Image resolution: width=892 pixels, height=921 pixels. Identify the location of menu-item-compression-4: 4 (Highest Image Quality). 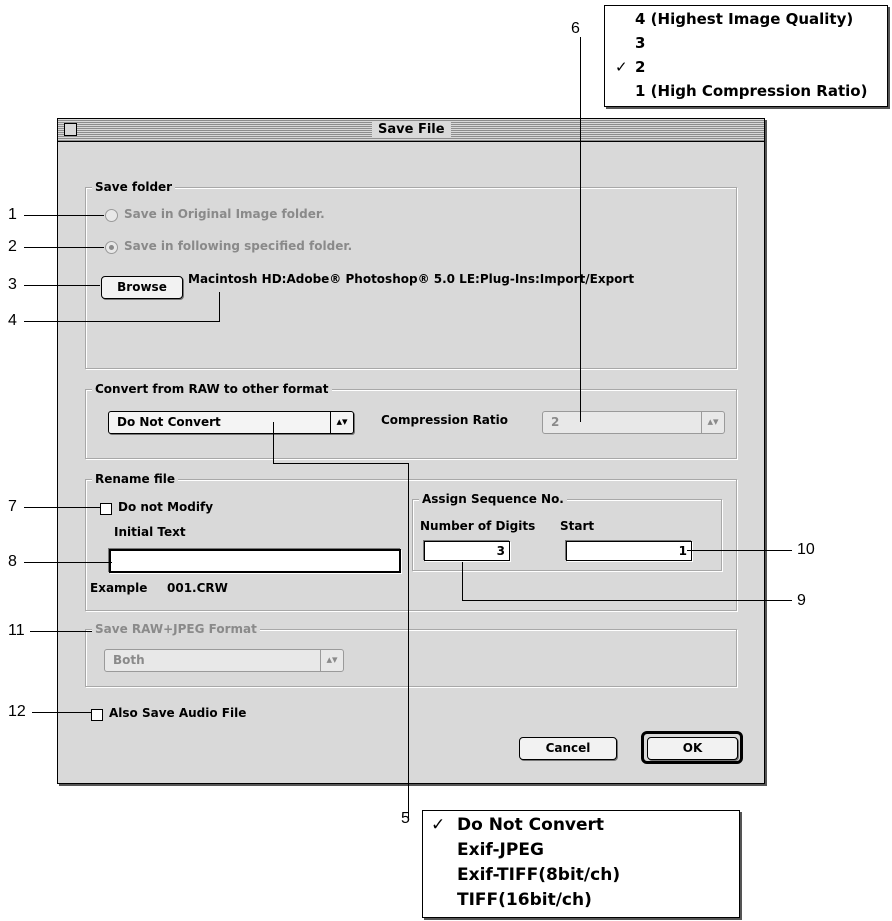
(744, 19).